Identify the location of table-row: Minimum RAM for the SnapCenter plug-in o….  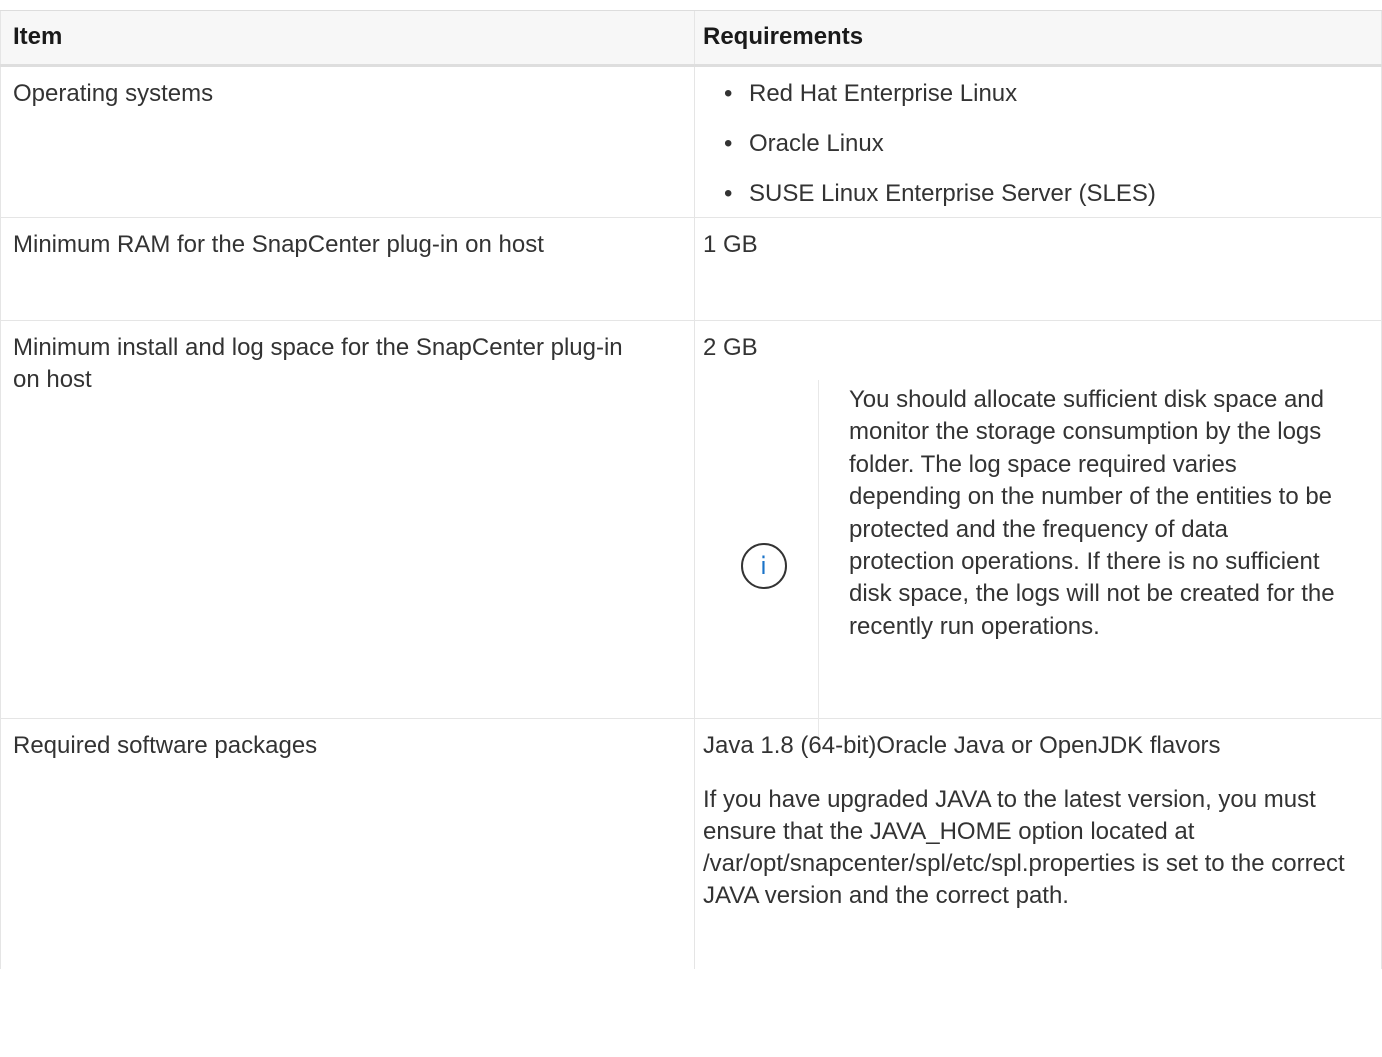
(691, 269).